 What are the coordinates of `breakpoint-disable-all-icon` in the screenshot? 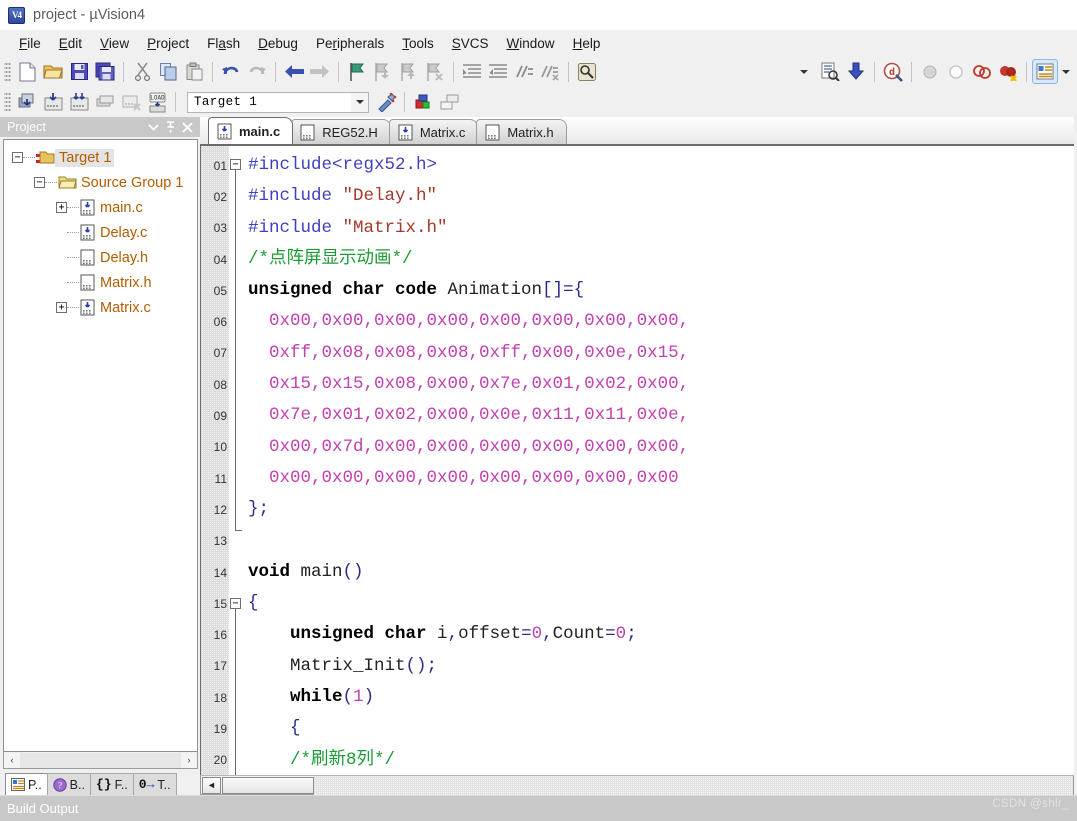 It's located at (982, 71).